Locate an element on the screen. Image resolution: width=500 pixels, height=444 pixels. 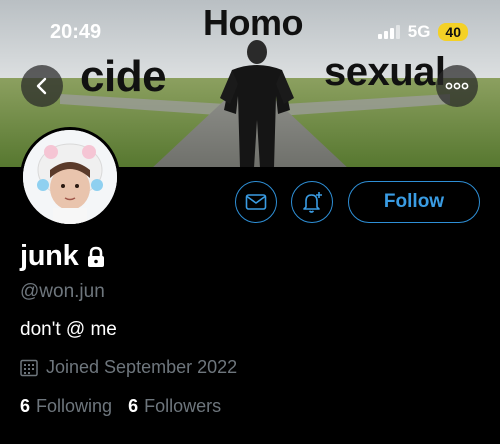
calendar-icon is located at coordinates (29, 367).